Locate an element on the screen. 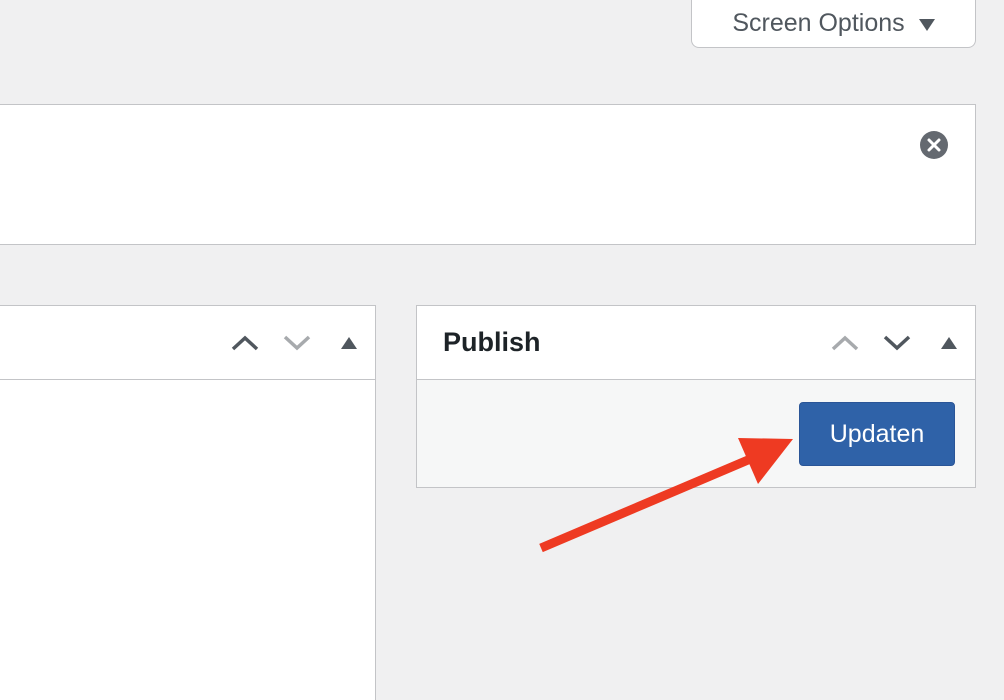  screen-options-button: Screen Options is located at coordinates (833, 24).